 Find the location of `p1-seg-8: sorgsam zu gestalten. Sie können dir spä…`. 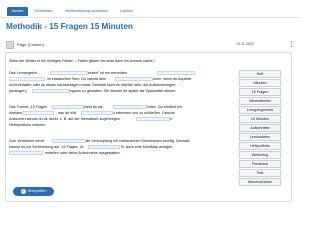

p1-seg-8: sorgsam zu gestalten. Sie können dir spä… is located at coordinates (121, 91).